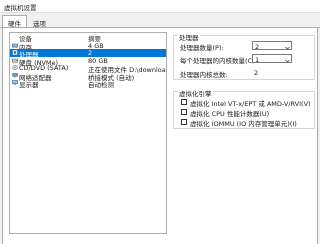 The height and width of the screenshot is (244, 320). What do you see at coordinates (20, 8) in the screenshot?
I see `window-title: 虚拟机设置` at bounding box center [20, 8].